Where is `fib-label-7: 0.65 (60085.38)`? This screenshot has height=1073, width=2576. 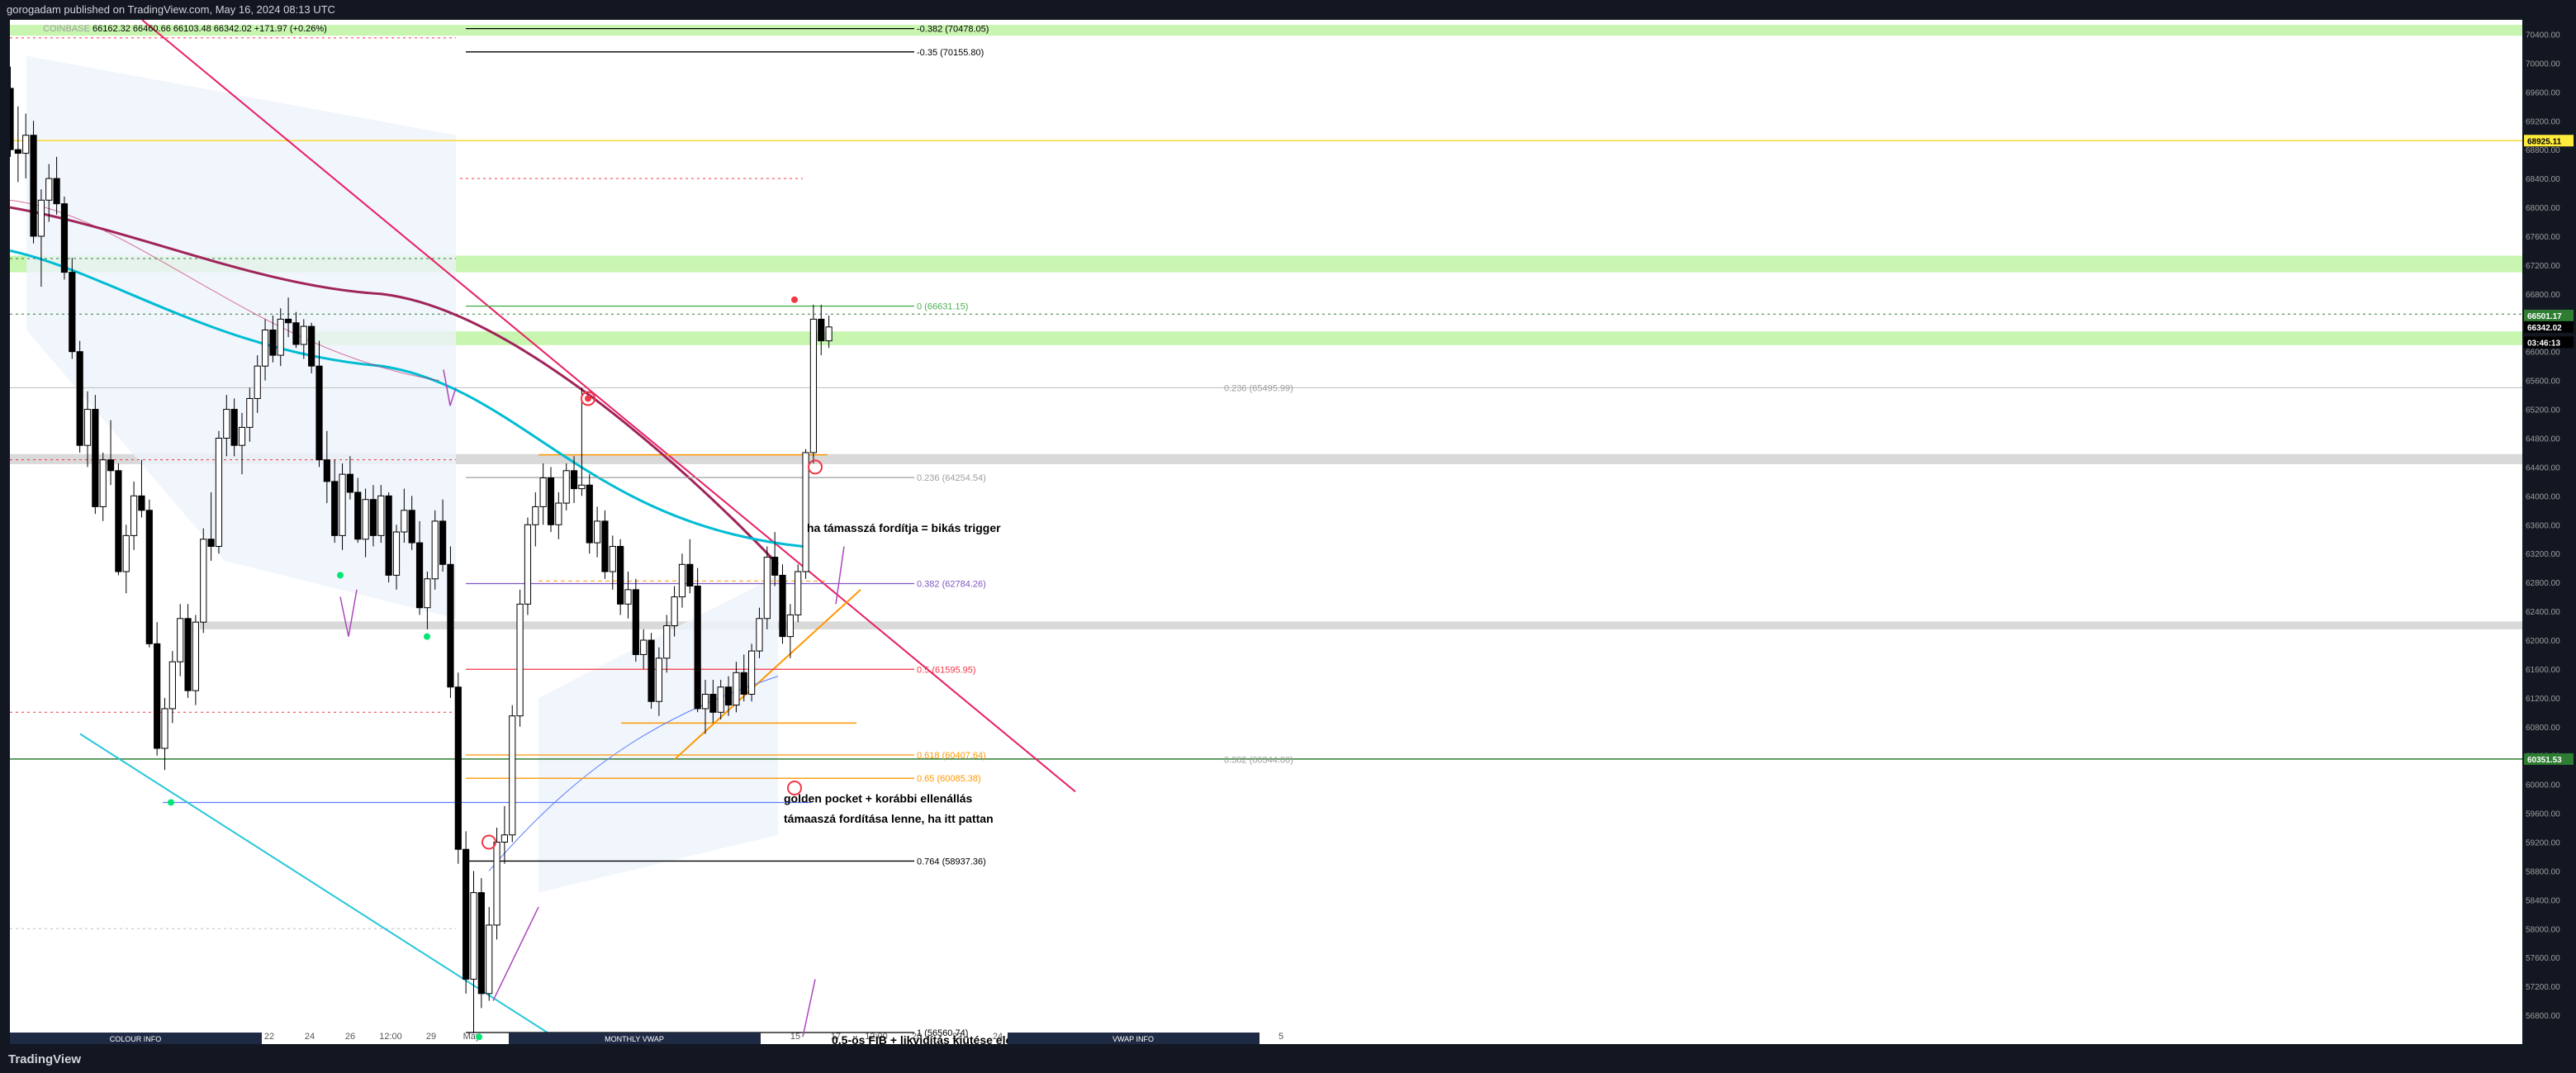 fib-label-7: 0.65 (60085.38) is located at coordinates (949, 779).